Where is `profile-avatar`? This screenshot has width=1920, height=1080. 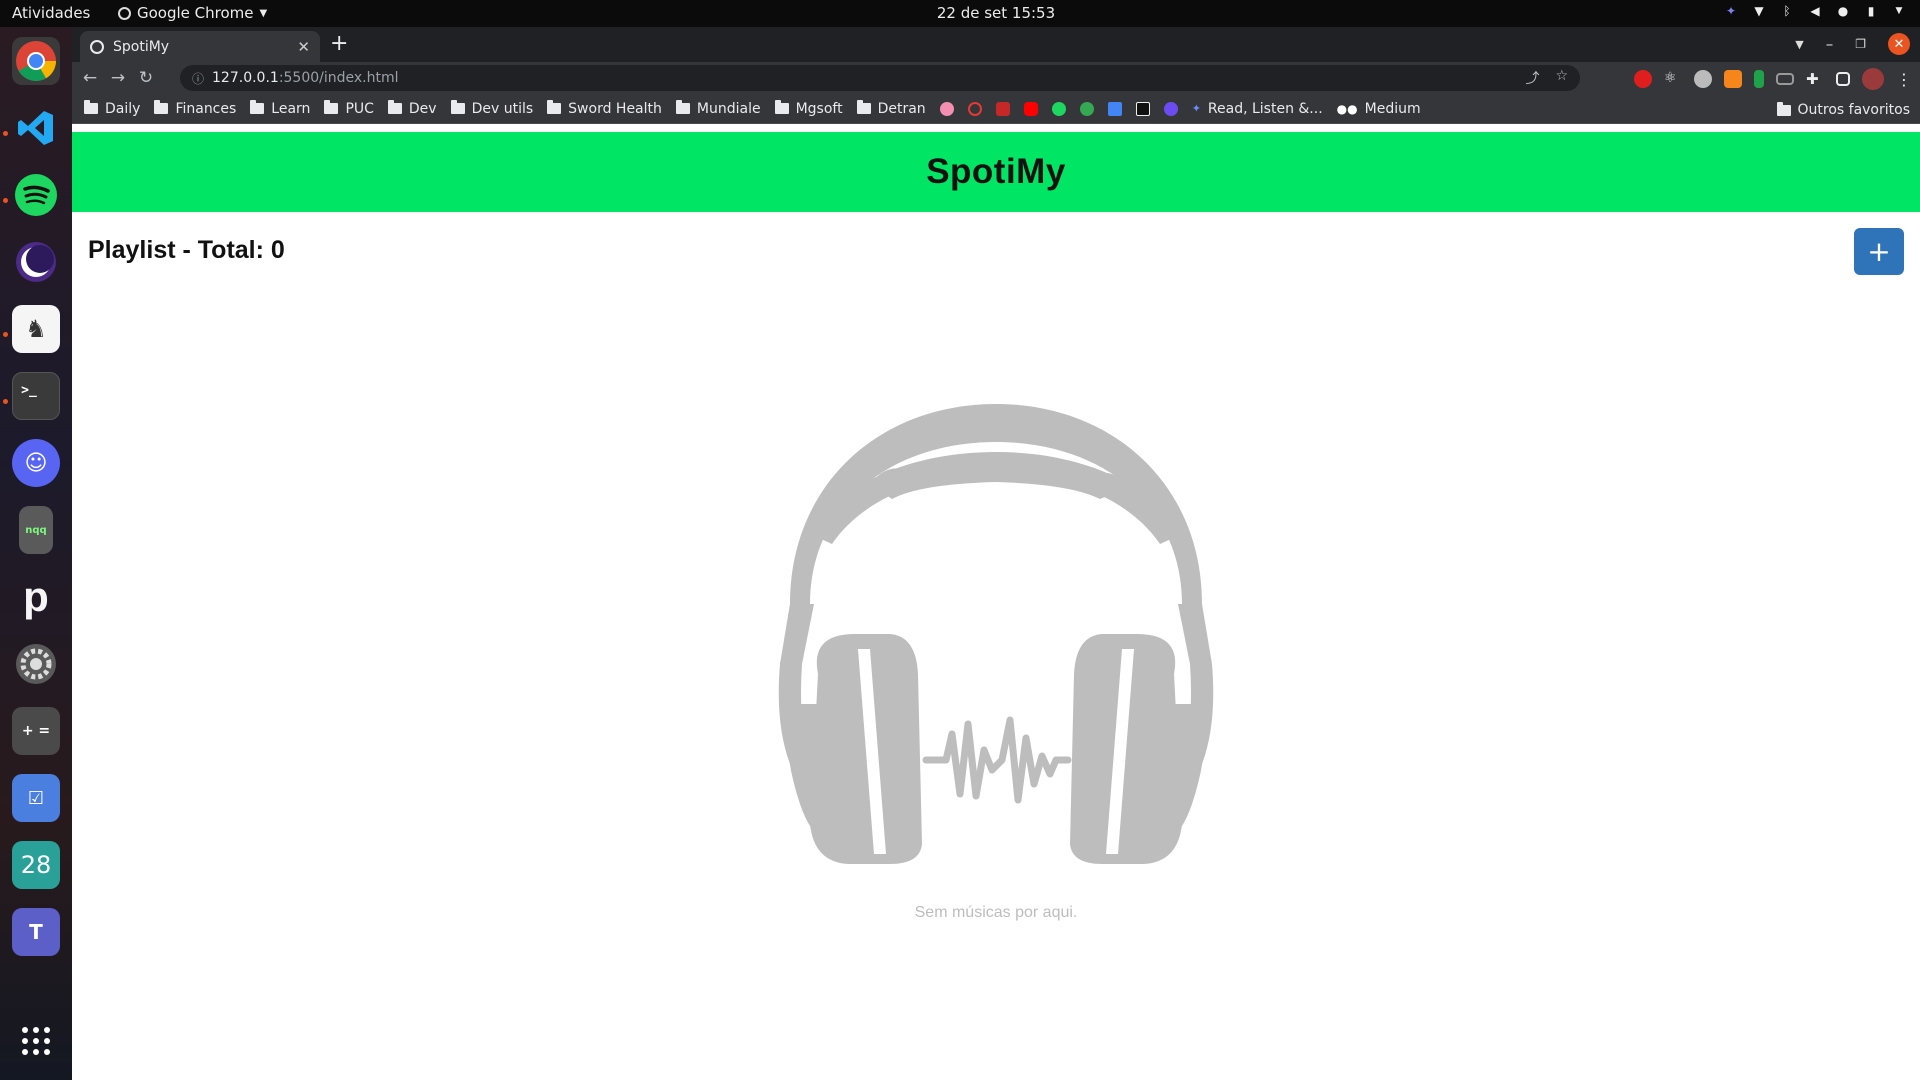
profile-avatar is located at coordinates (1873, 79).